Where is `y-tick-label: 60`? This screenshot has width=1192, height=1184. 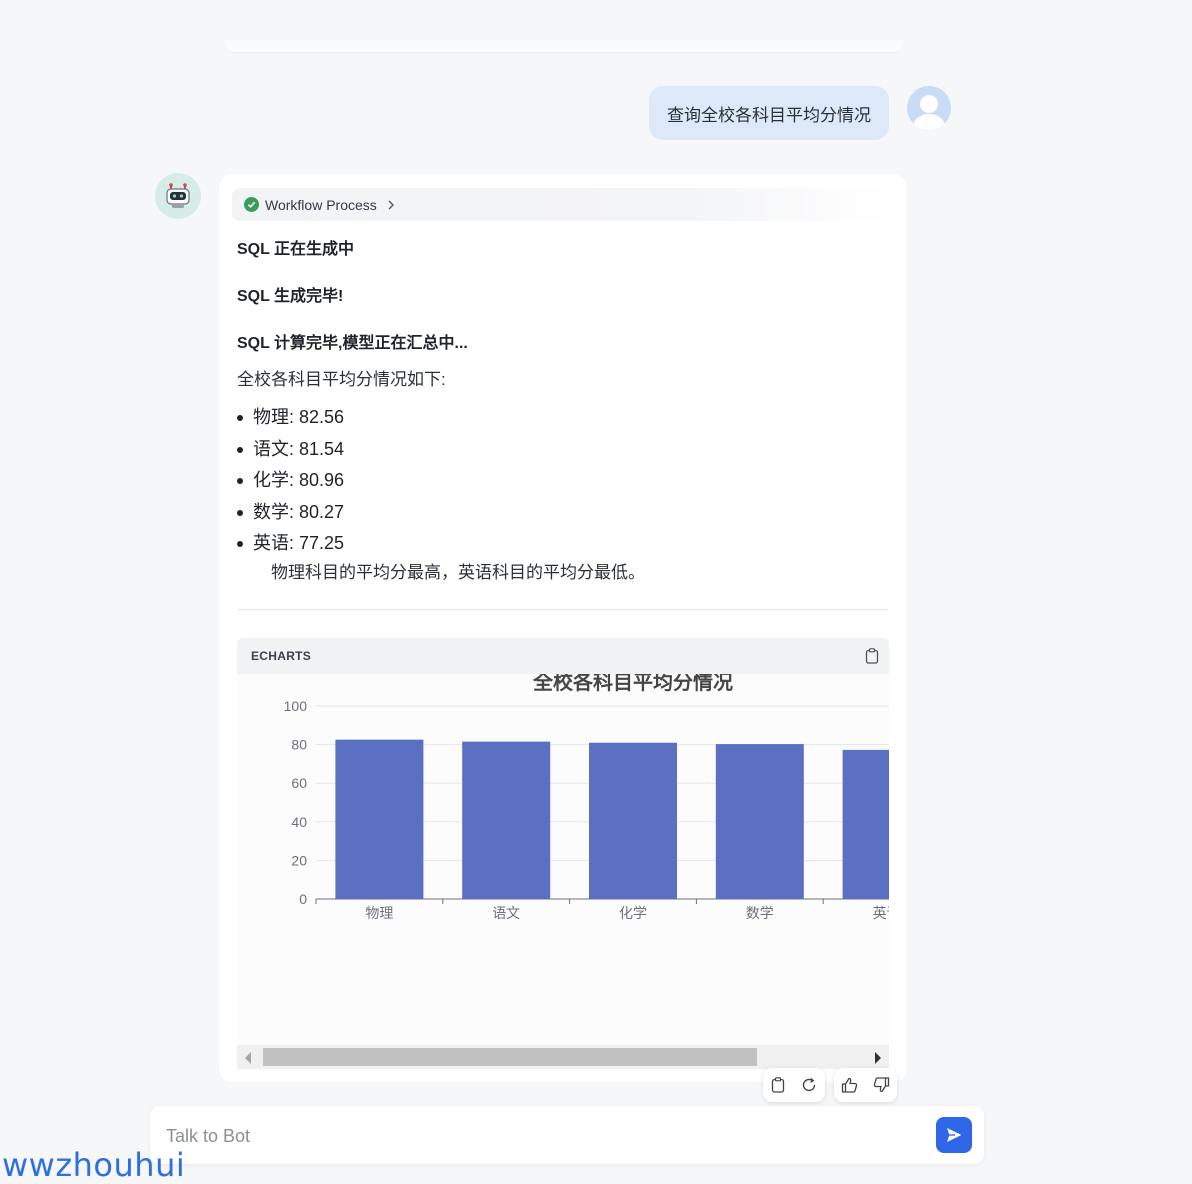
y-tick-label: 60 is located at coordinates (299, 783).